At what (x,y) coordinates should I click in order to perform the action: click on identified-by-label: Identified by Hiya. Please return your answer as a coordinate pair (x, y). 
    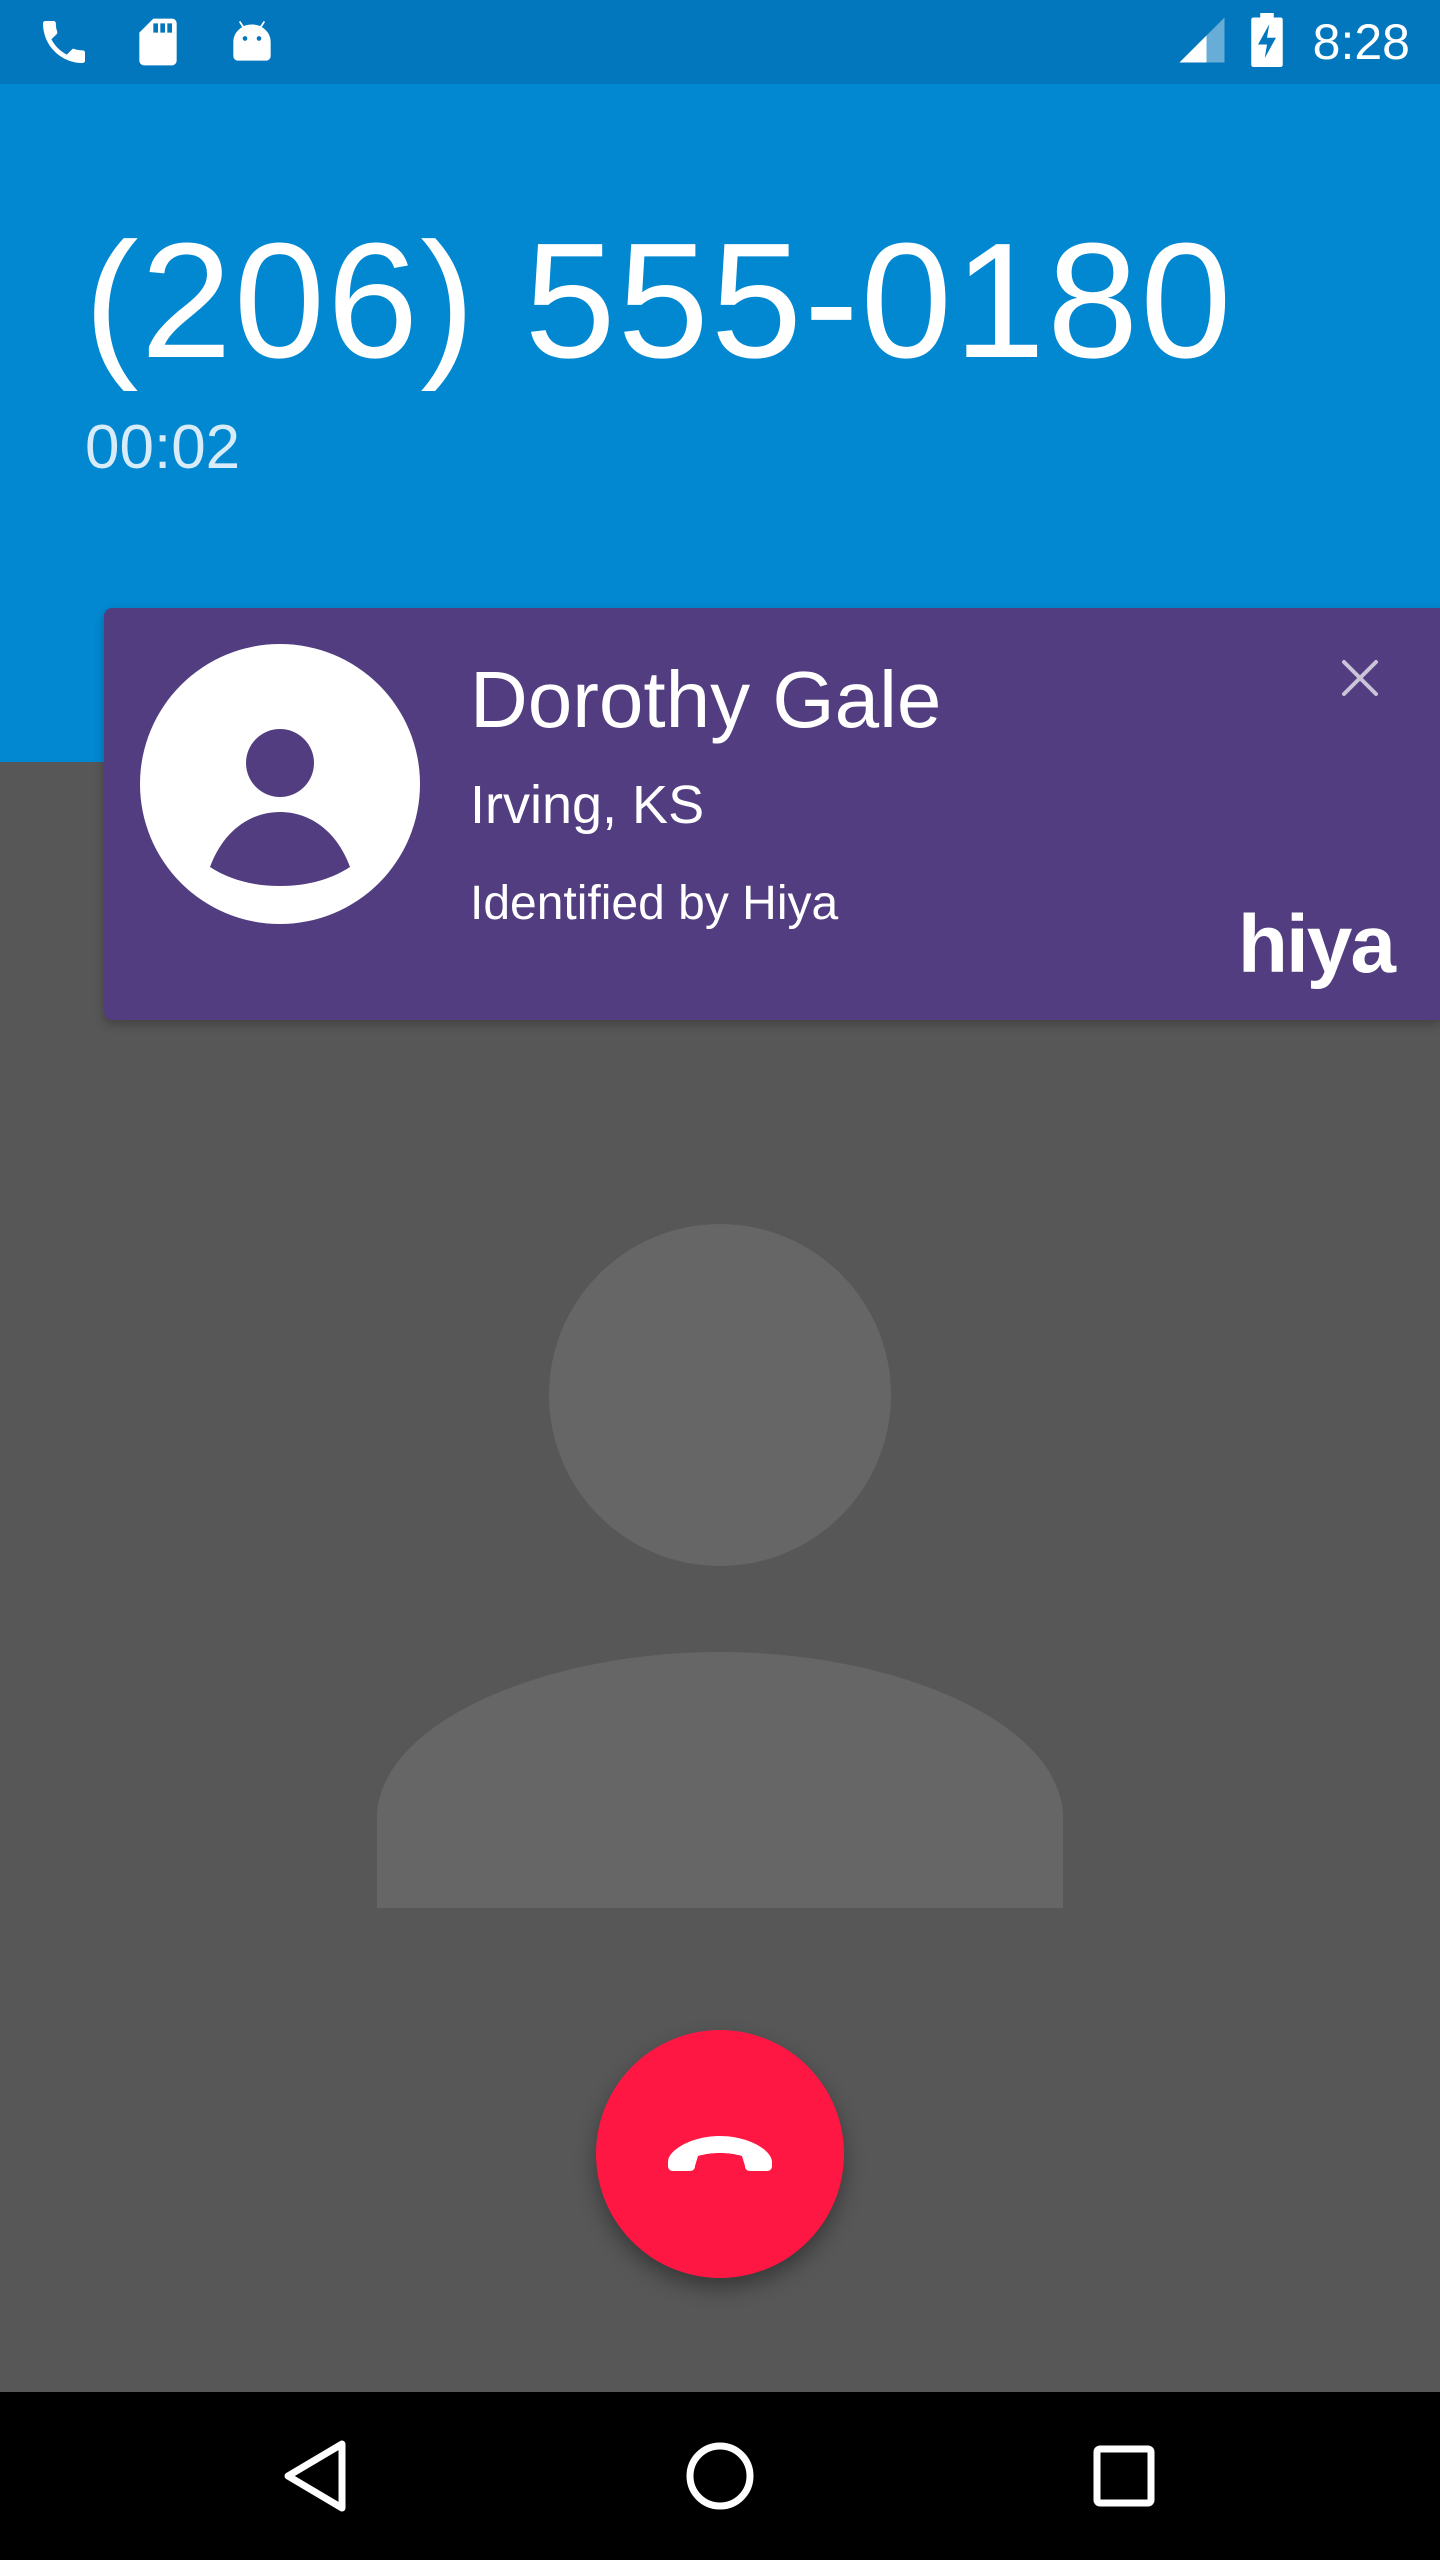
    Looking at the image, I should click on (654, 903).